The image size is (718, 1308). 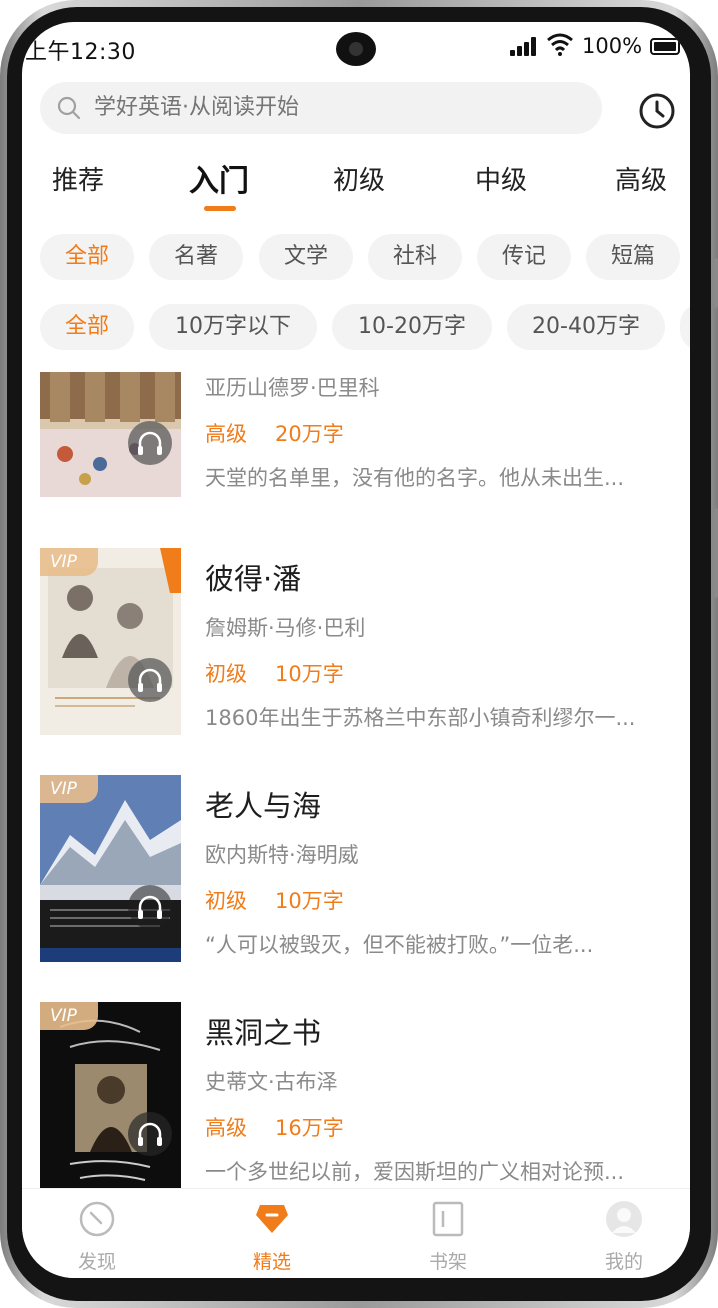 What do you see at coordinates (78, 178) in the screenshot?
I see `tab-recommended: 推荐` at bounding box center [78, 178].